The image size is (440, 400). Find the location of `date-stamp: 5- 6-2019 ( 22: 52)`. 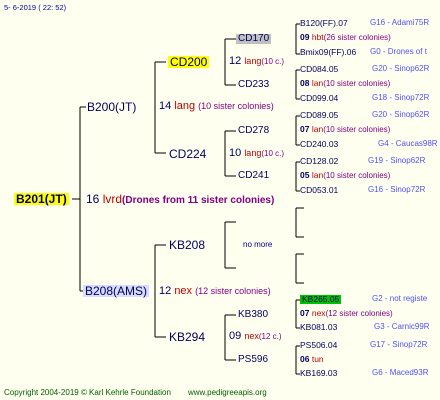

date-stamp: 5- 6-2019 ( 22: 52) is located at coordinates (35, 7).